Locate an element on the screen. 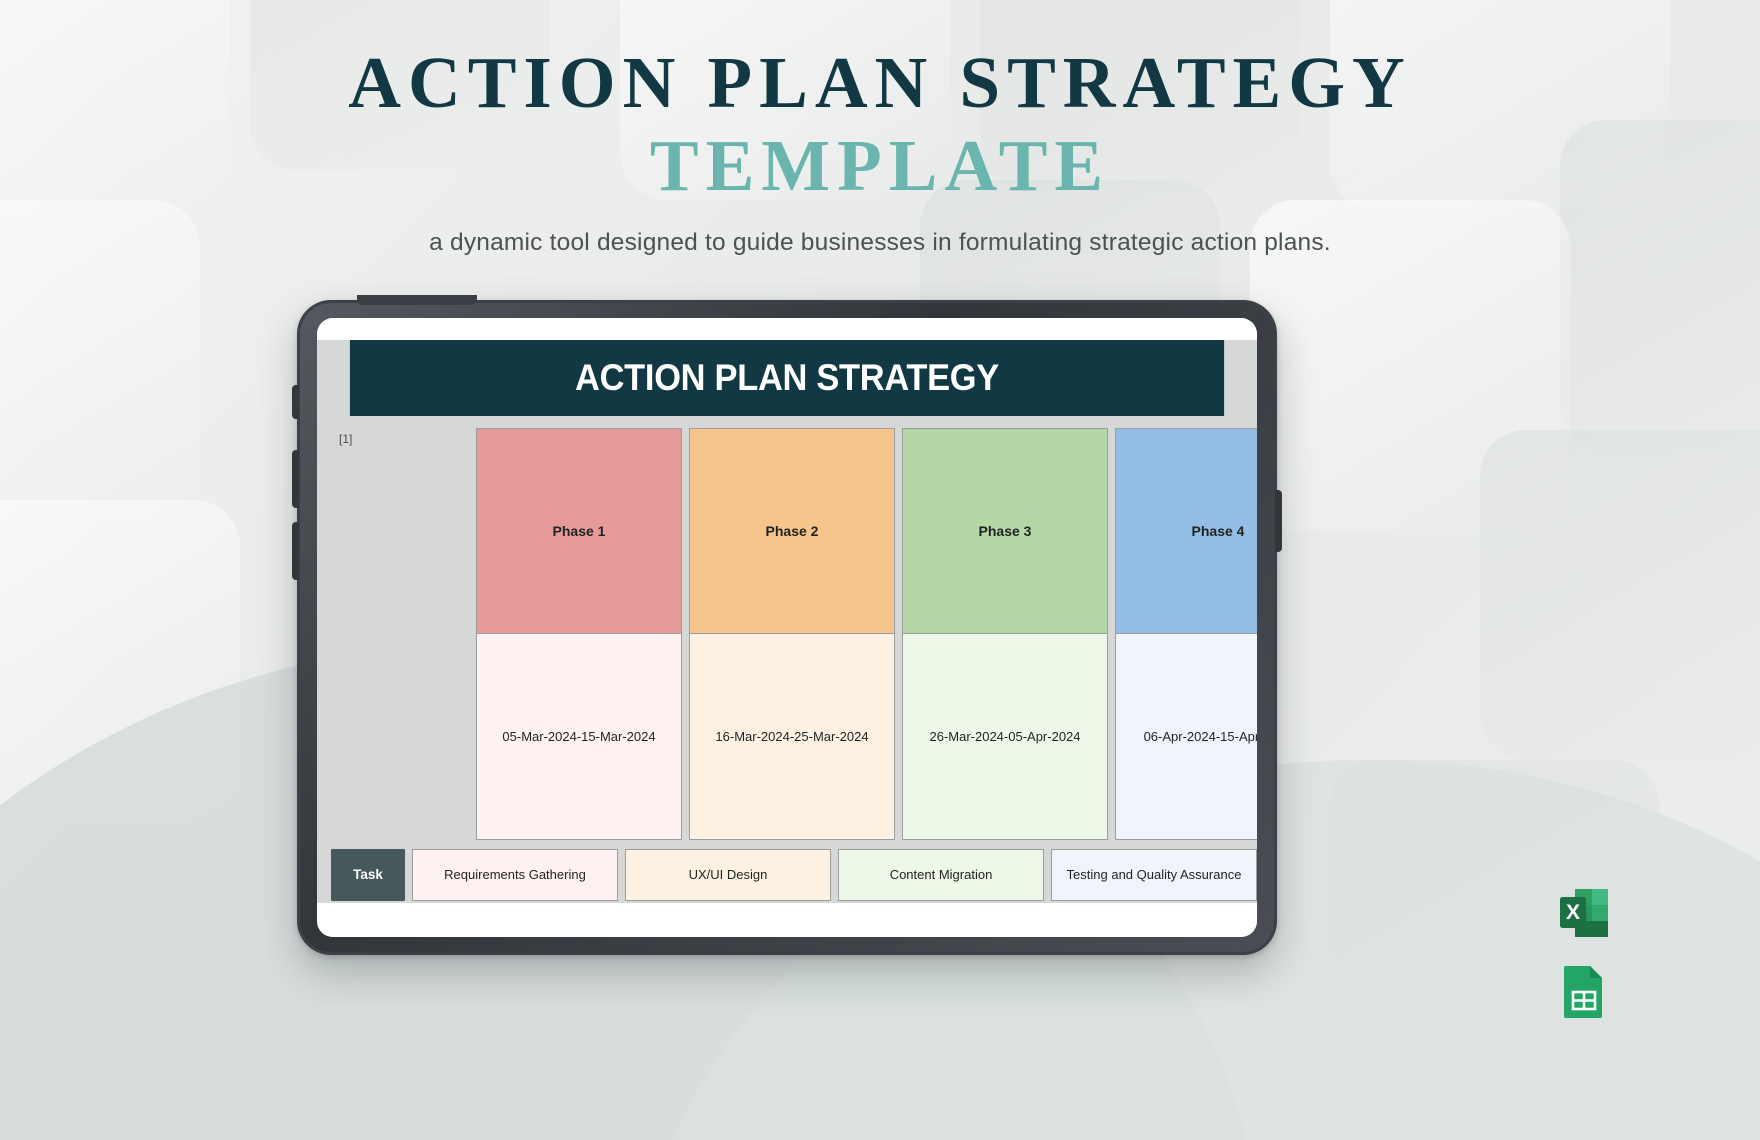 This screenshot has height=1140, width=1760. phase-column-2: Phase 2 16-Mar-2024-25-Mar-2024 is located at coordinates (792, 634).